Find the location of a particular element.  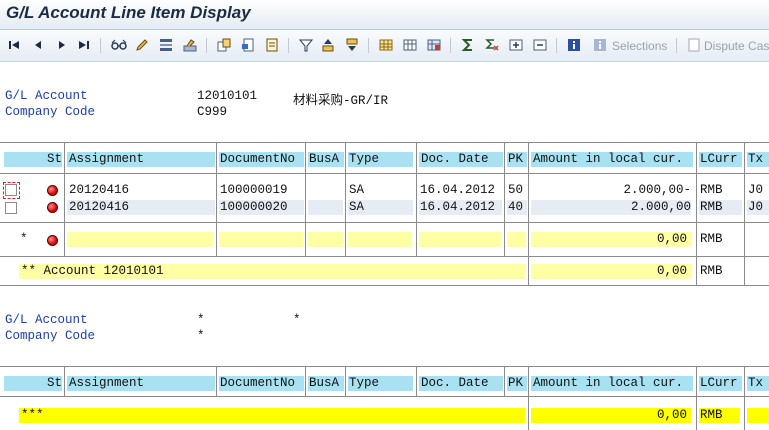

subtotal-busa-cell is located at coordinates (325, 239).